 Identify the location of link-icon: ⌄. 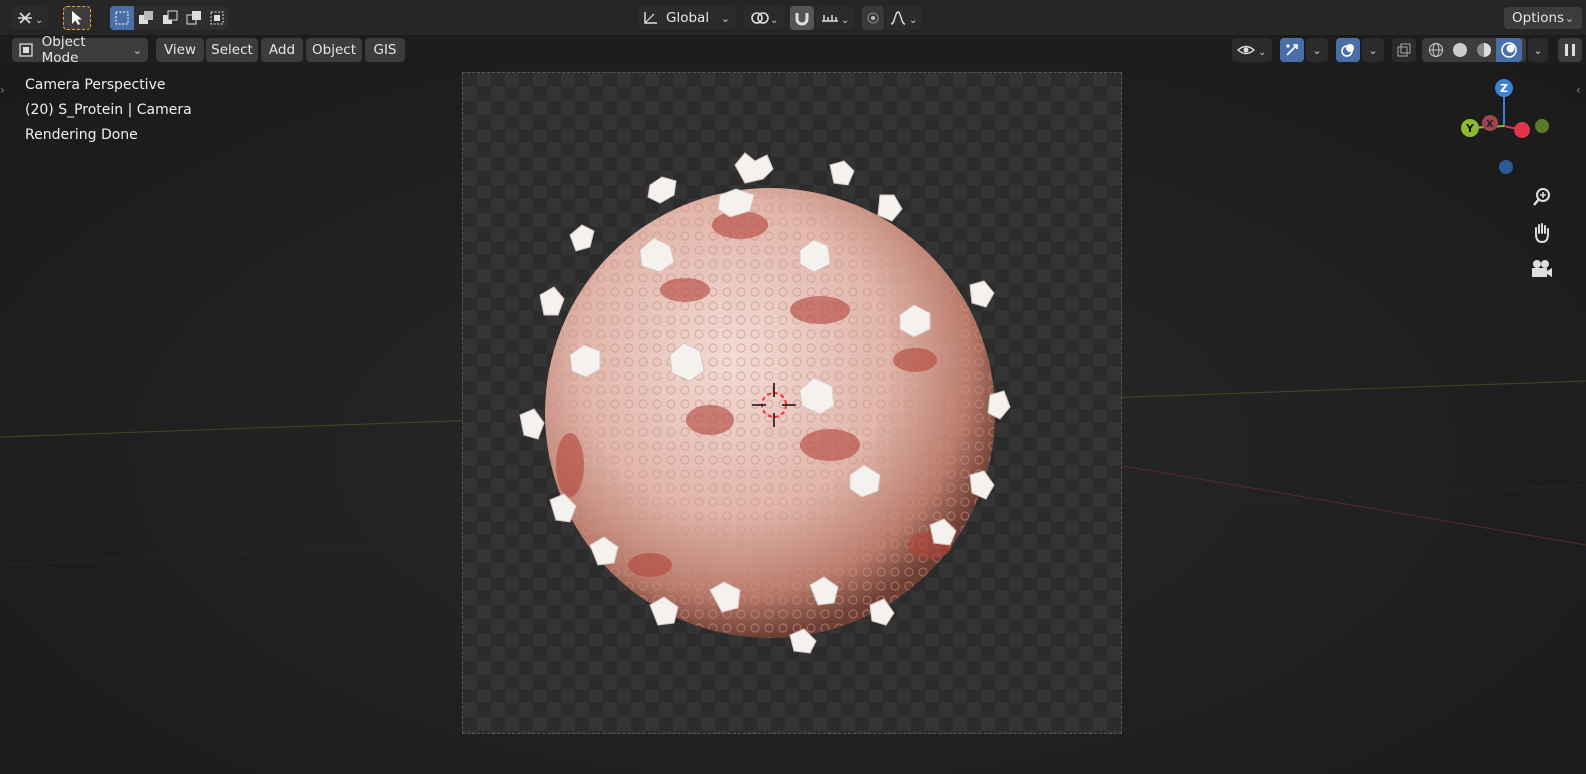
(764, 19).